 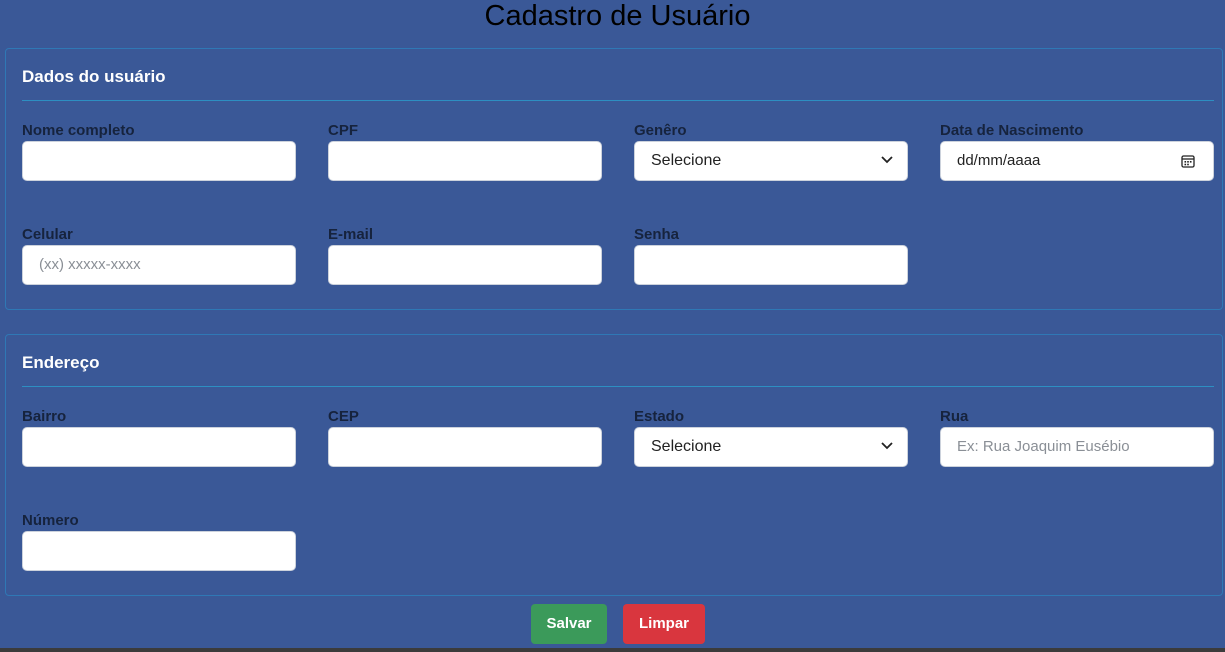 What do you see at coordinates (44, 416) in the screenshot?
I see `neighborhood-label: Bairro` at bounding box center [44, 416].